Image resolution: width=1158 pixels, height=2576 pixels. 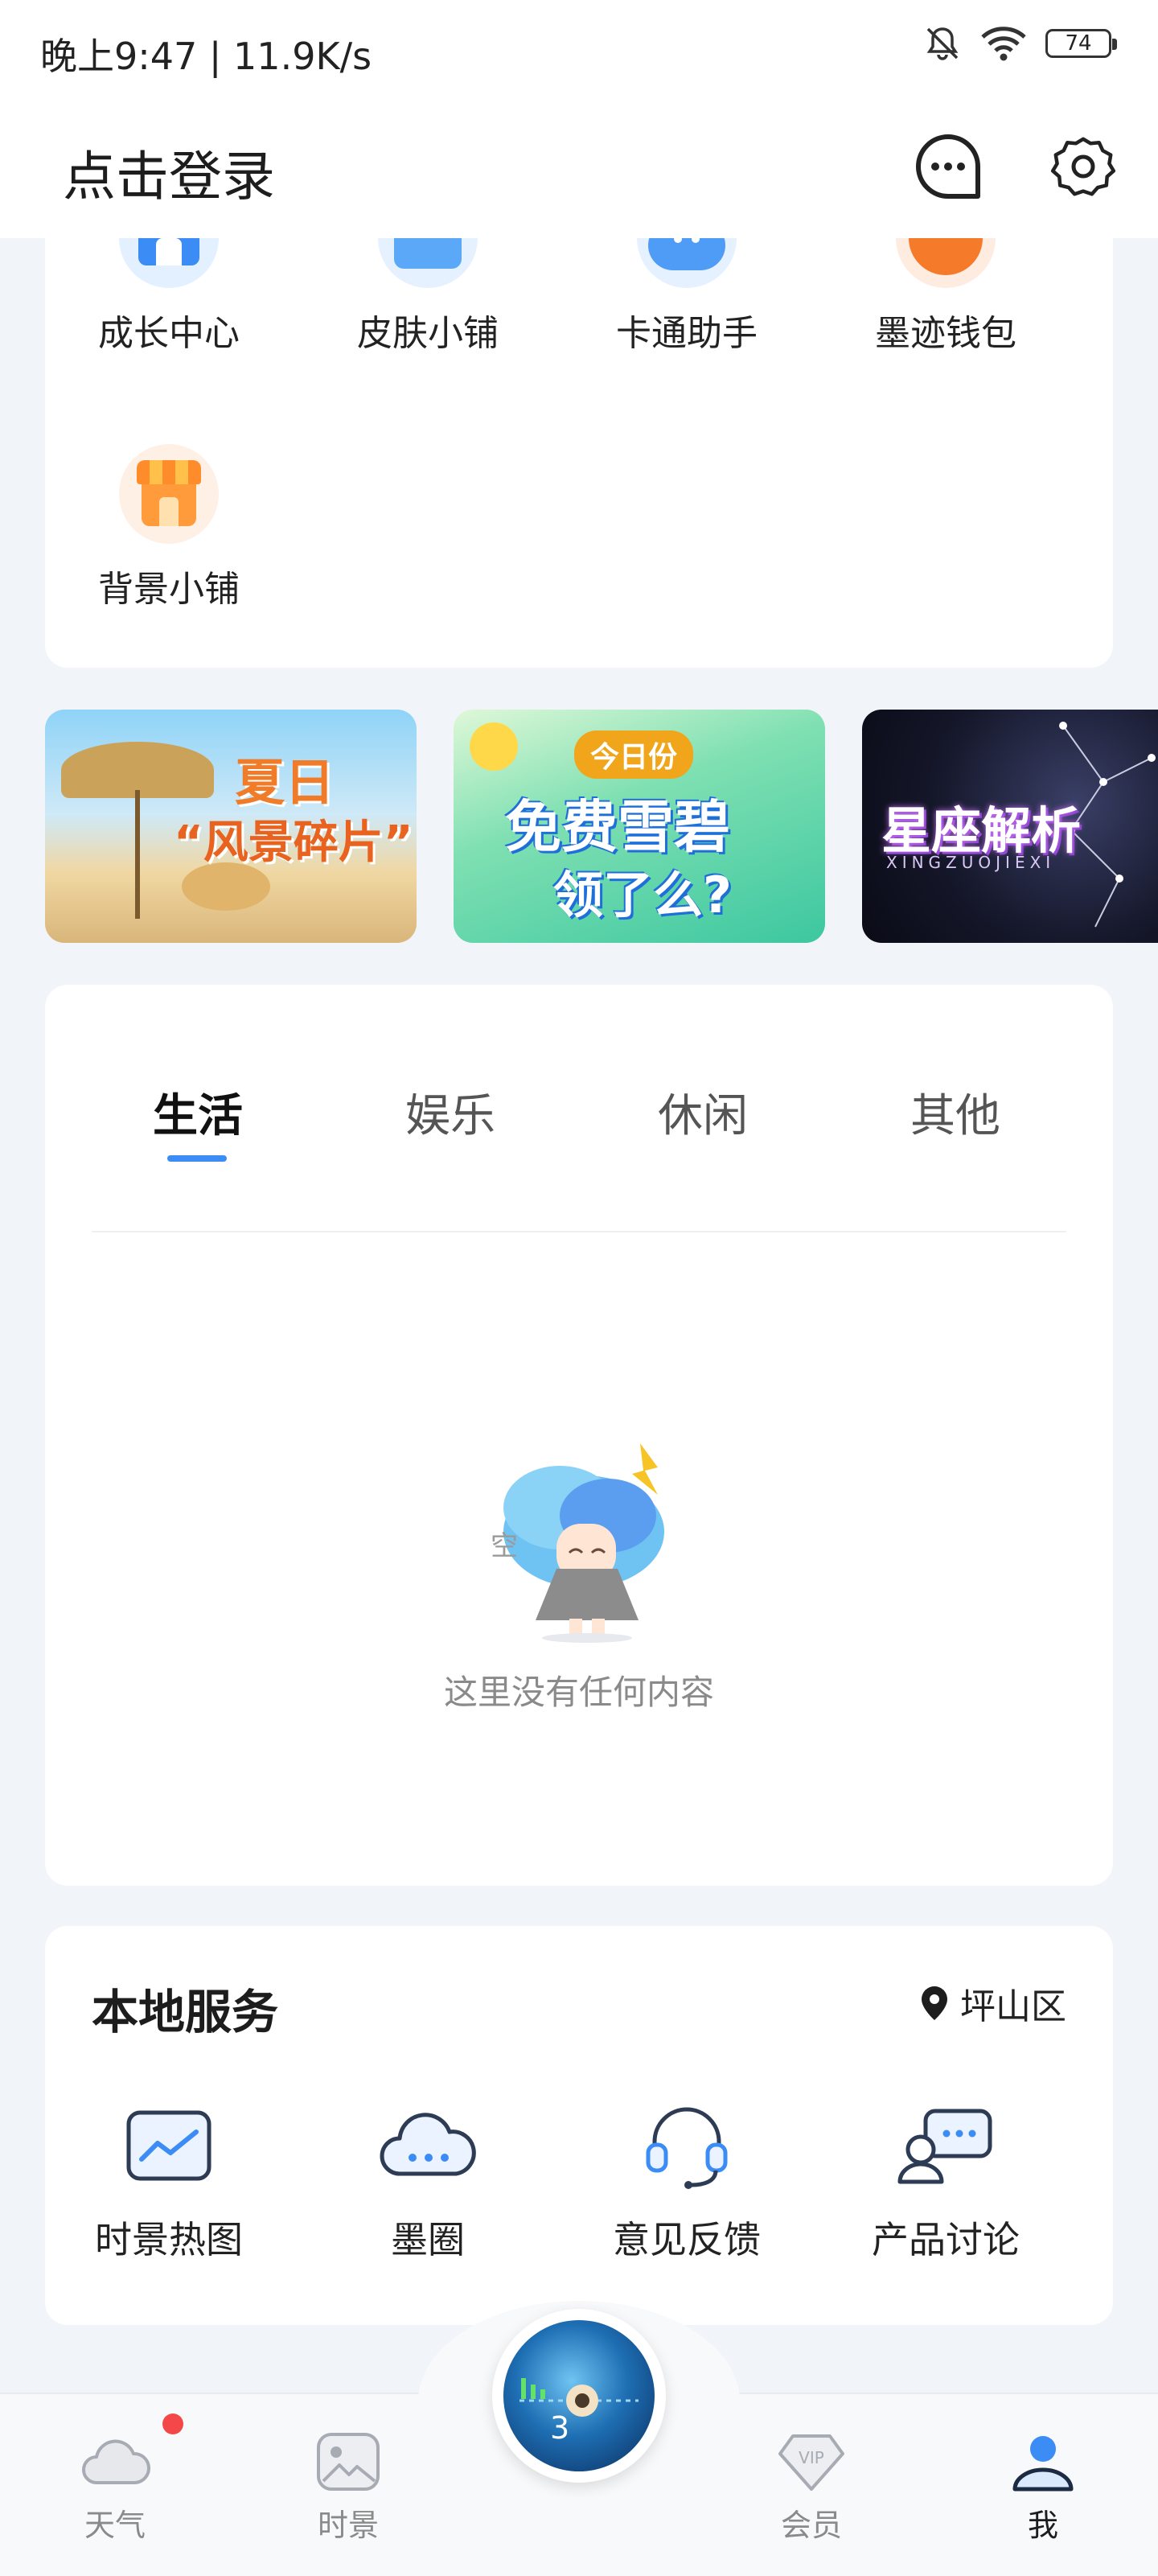 I want to click on battery-icon: 74, so click(x=1081, y=43).